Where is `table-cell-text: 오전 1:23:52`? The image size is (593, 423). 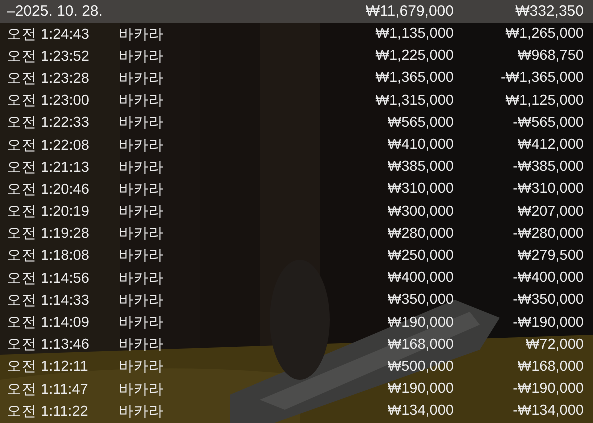
table-cell-text: 오전 1:23:52 is located at coordinates (48, 57).